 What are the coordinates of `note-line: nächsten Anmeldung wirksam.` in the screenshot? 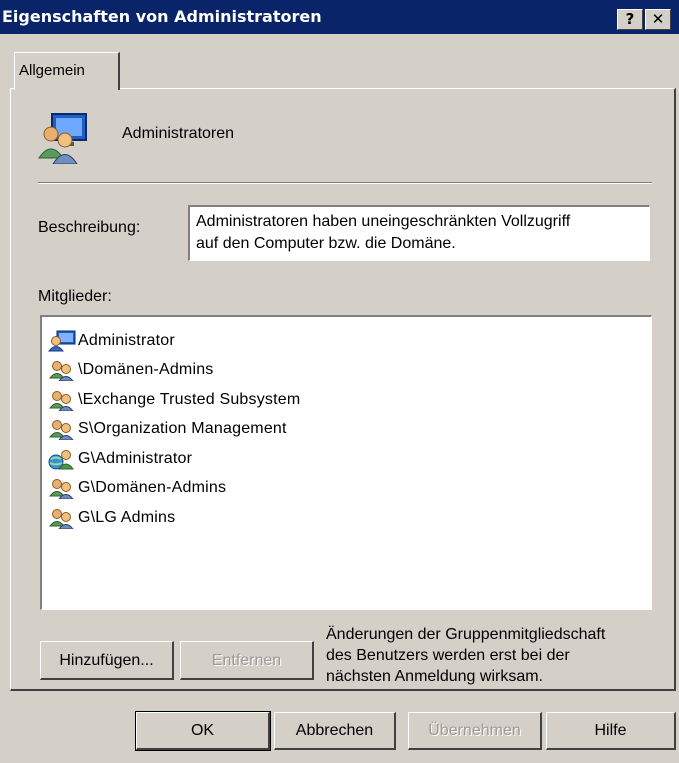 It's located at (434, 676).